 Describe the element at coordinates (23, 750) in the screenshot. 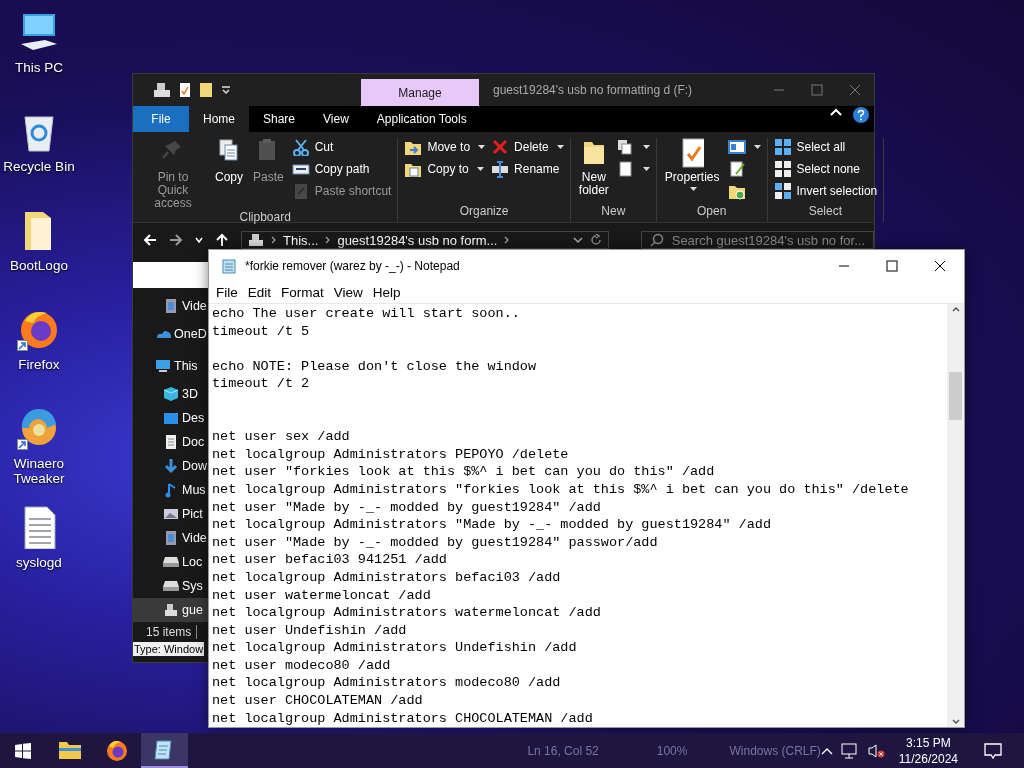

I see `windows-logo-icon` at that location.